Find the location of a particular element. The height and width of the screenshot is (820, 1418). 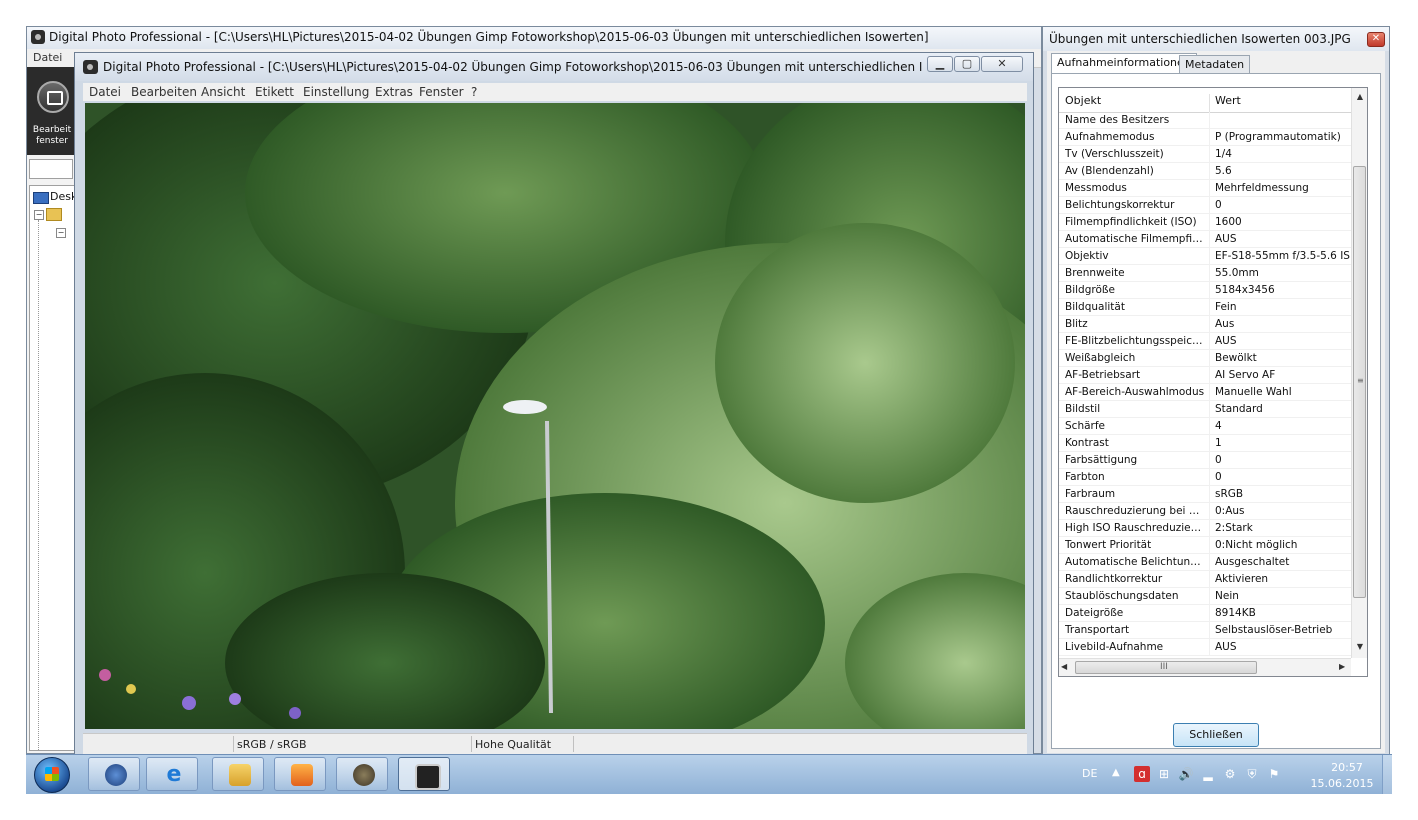

column-header-wert: Wert is located at coordinates (1228, 100).